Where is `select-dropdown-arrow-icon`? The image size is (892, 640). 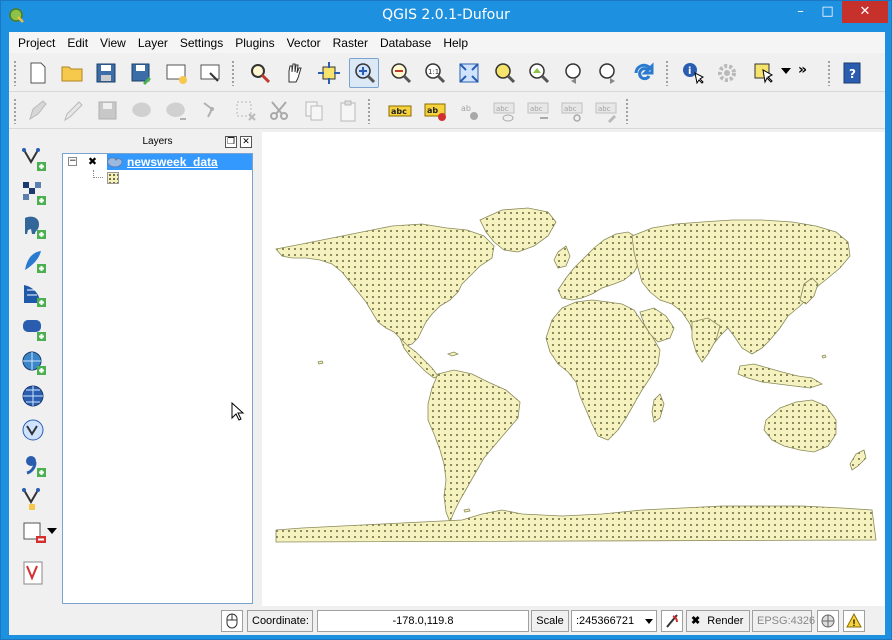
select-dropdown-arrow-icon is located at coordinates (786, 71).